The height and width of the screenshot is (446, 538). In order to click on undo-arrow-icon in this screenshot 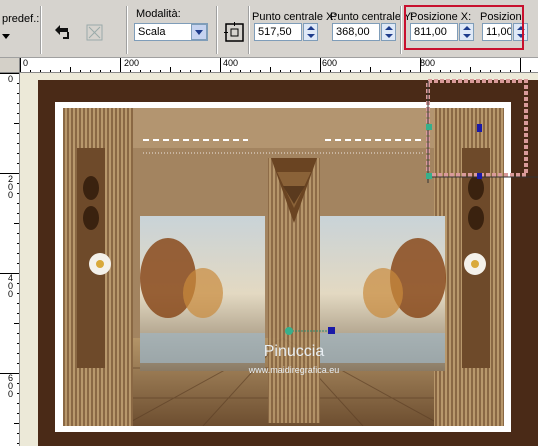, I will do `click(62, 32)`.